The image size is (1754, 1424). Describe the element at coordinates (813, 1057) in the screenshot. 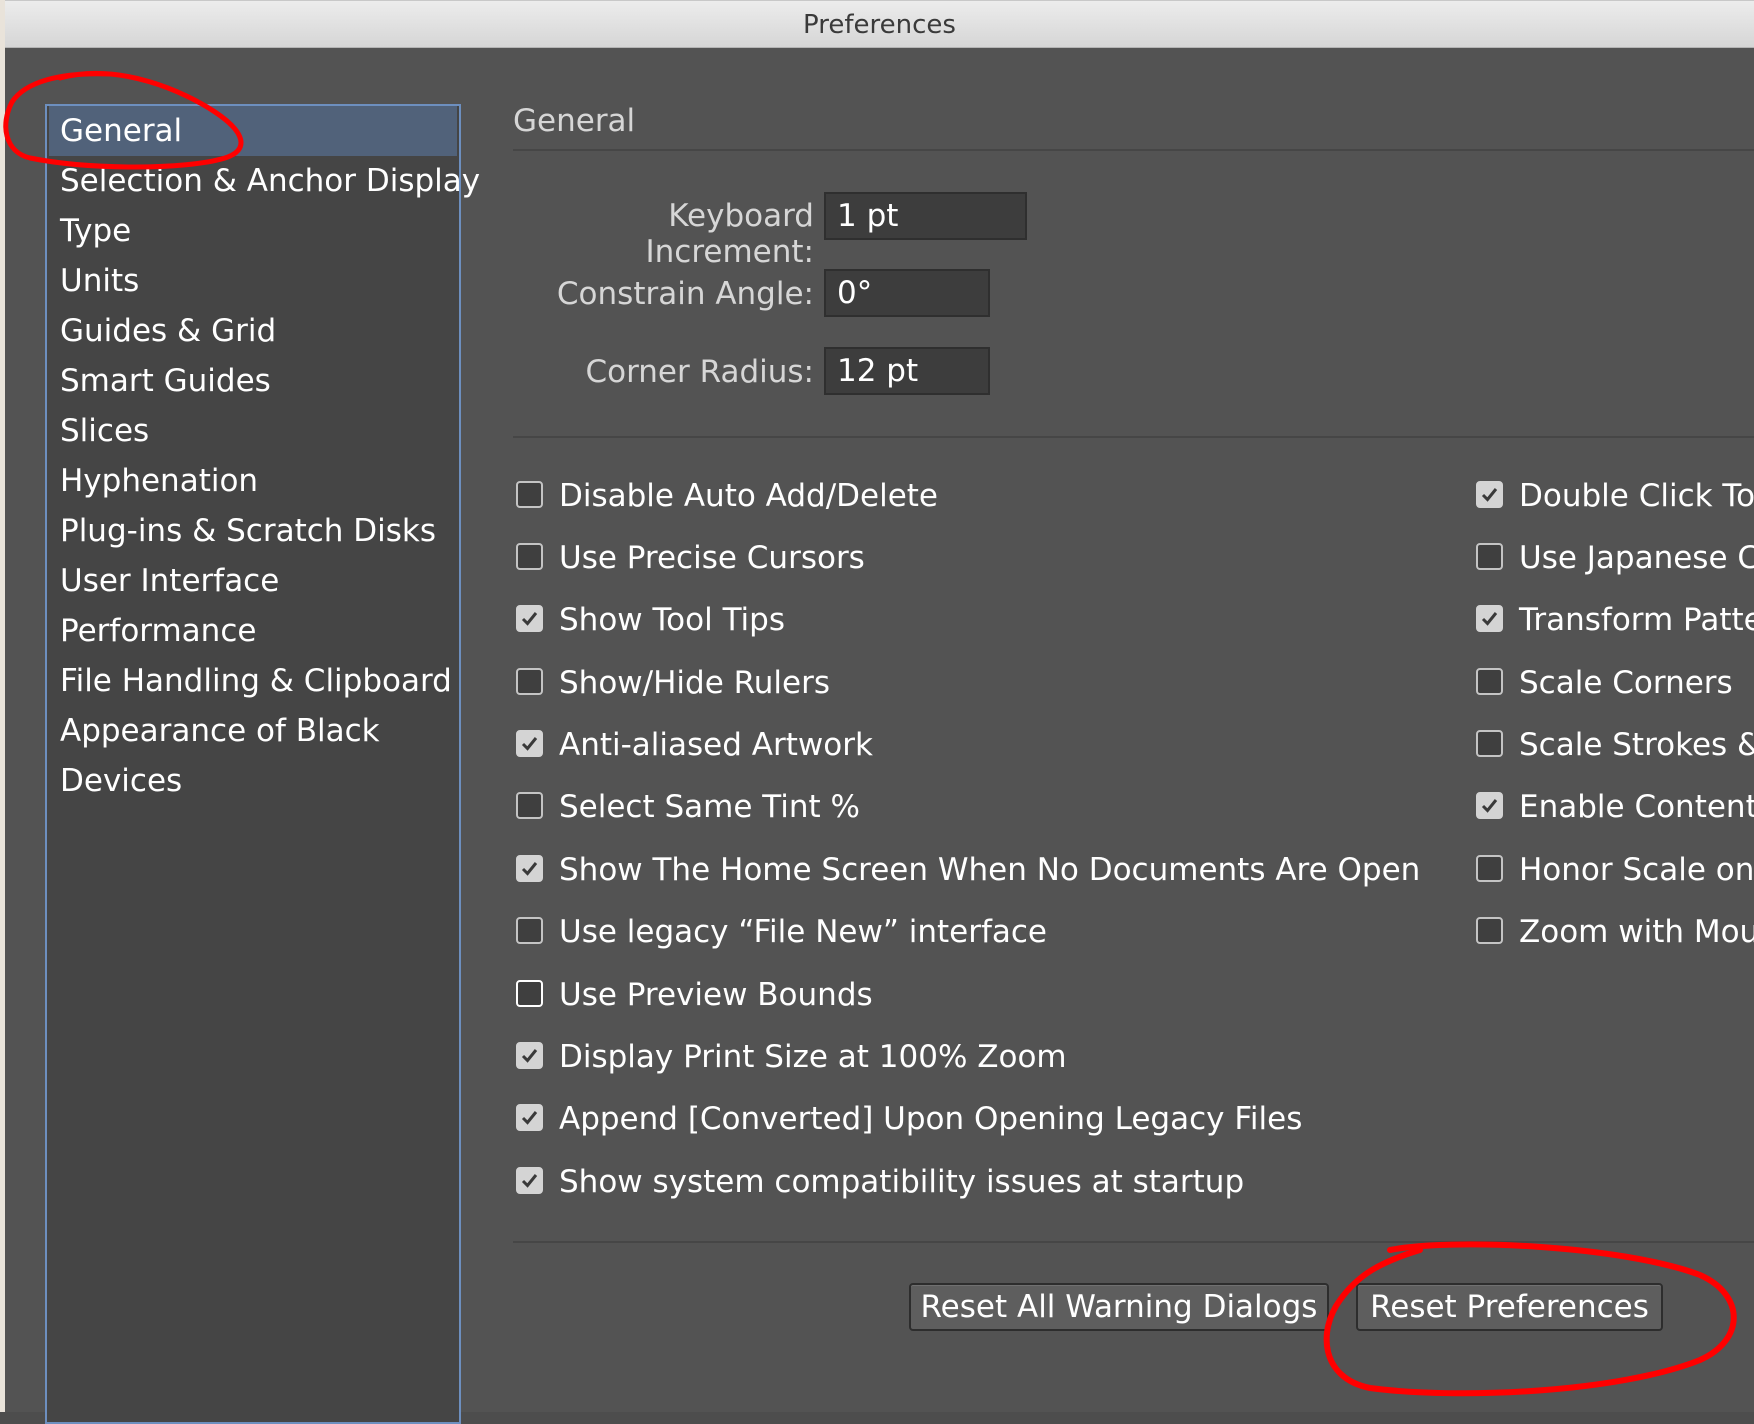

I see `checkbox-label: Display Print Size at 100% Zoom` at that location.